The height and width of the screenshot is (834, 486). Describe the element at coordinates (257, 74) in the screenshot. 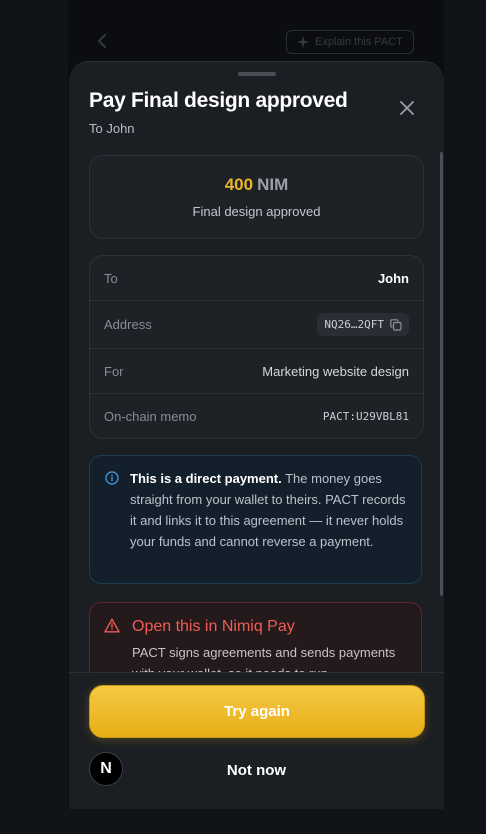

I see `sheet-drag-handle` at that location.